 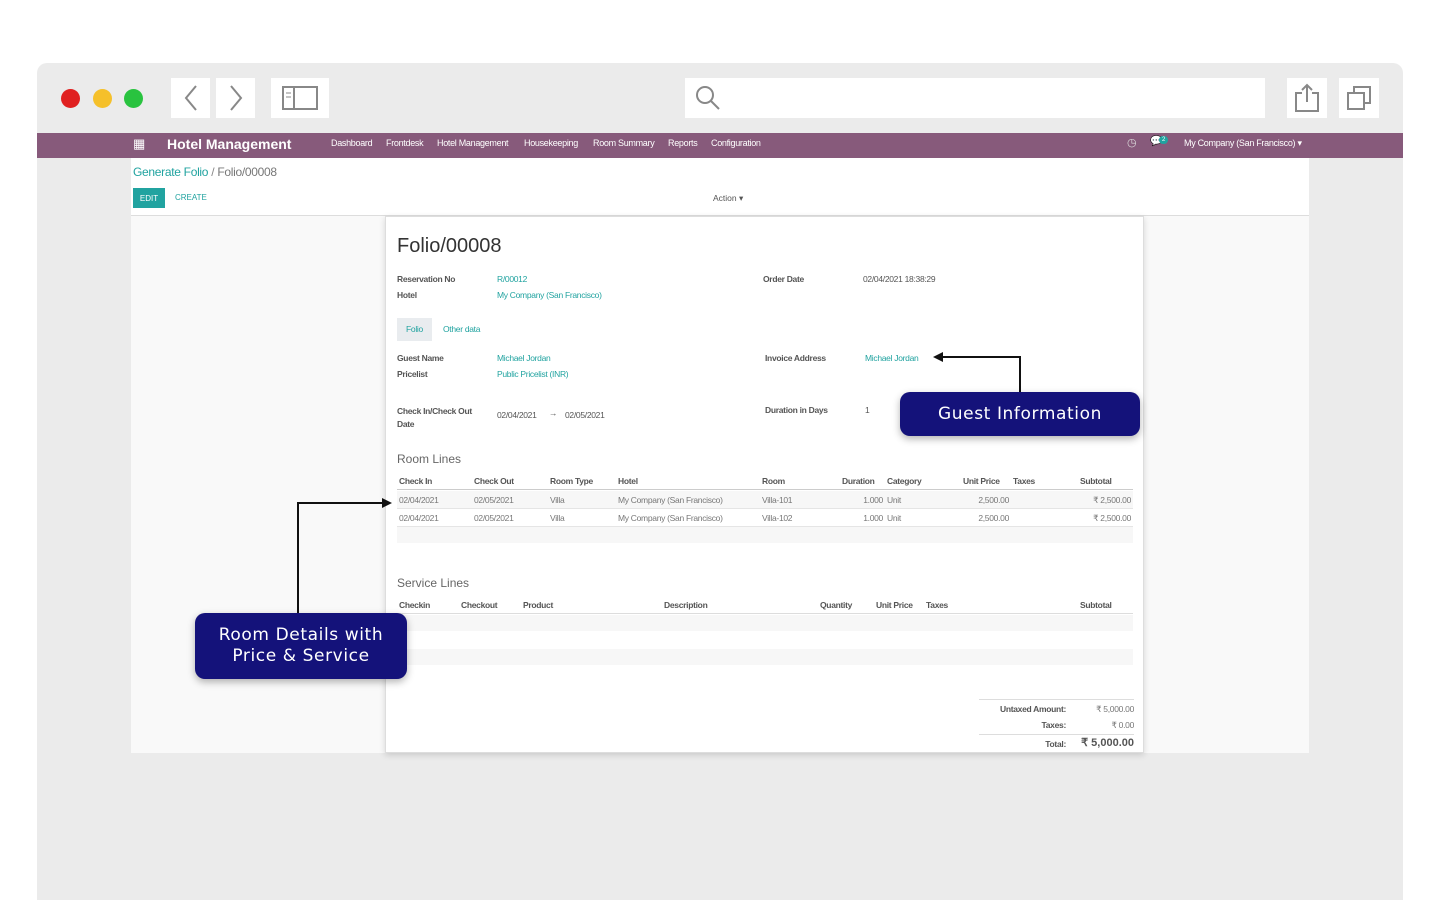 I want to click on taxes-value: ₹ 0.00, so click(x=1122, y=725).